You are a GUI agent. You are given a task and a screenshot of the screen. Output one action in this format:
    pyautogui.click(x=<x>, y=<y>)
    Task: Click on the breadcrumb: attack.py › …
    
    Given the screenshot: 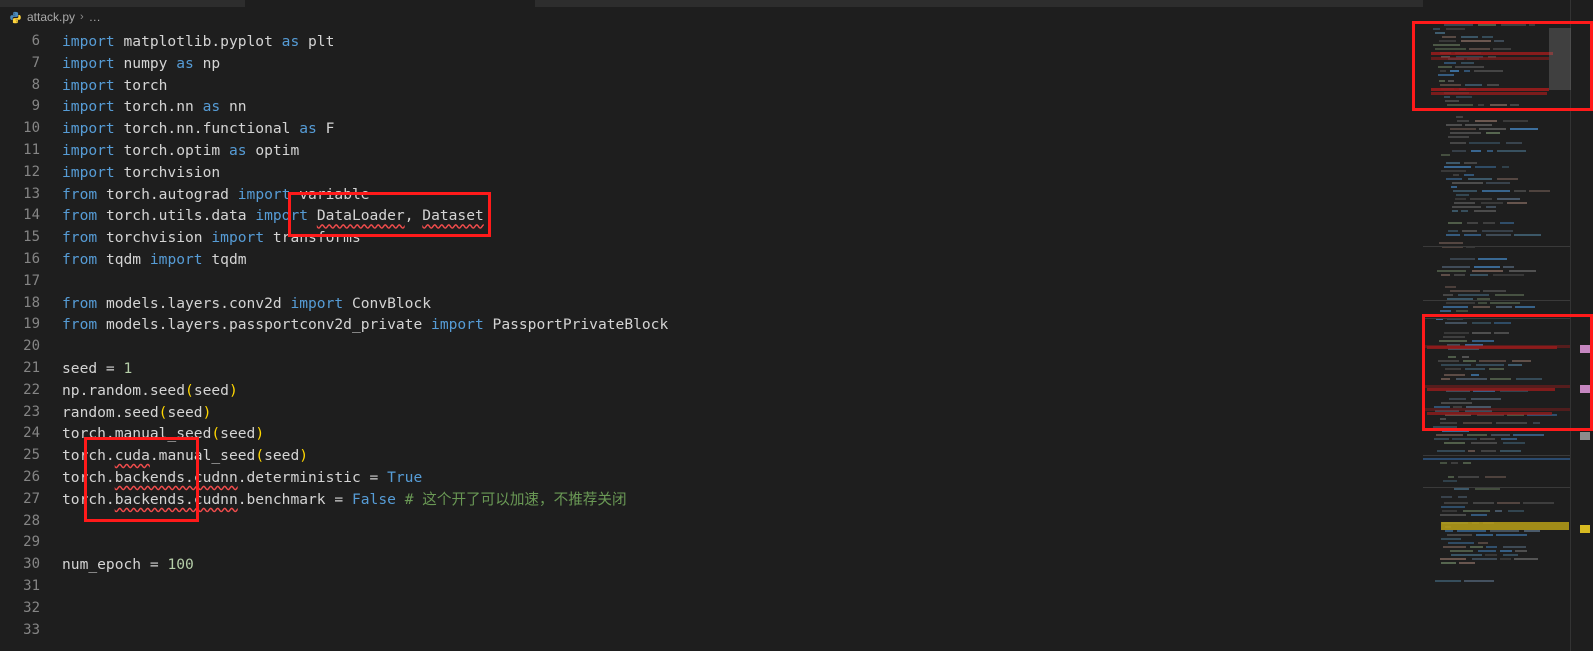 What is the action you would take?
    pyautogui.click(x=796, y=17)
    